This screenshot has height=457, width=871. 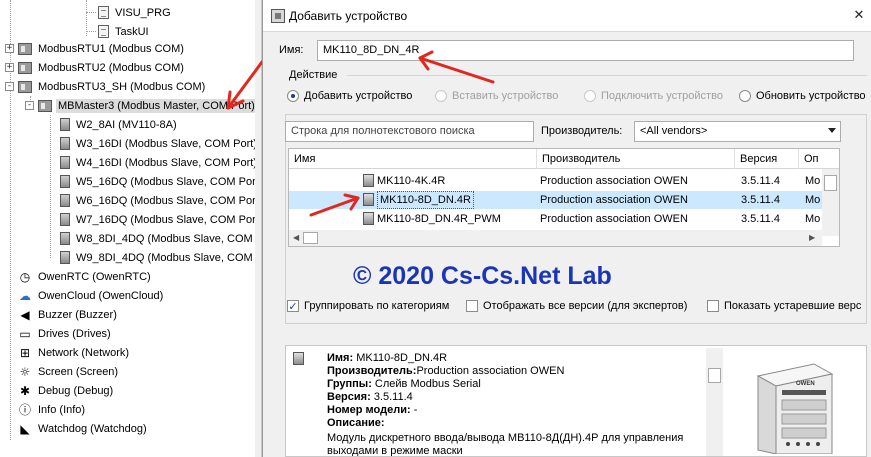 I want to click on device-image: OWEN, so click(x=795, y=408).